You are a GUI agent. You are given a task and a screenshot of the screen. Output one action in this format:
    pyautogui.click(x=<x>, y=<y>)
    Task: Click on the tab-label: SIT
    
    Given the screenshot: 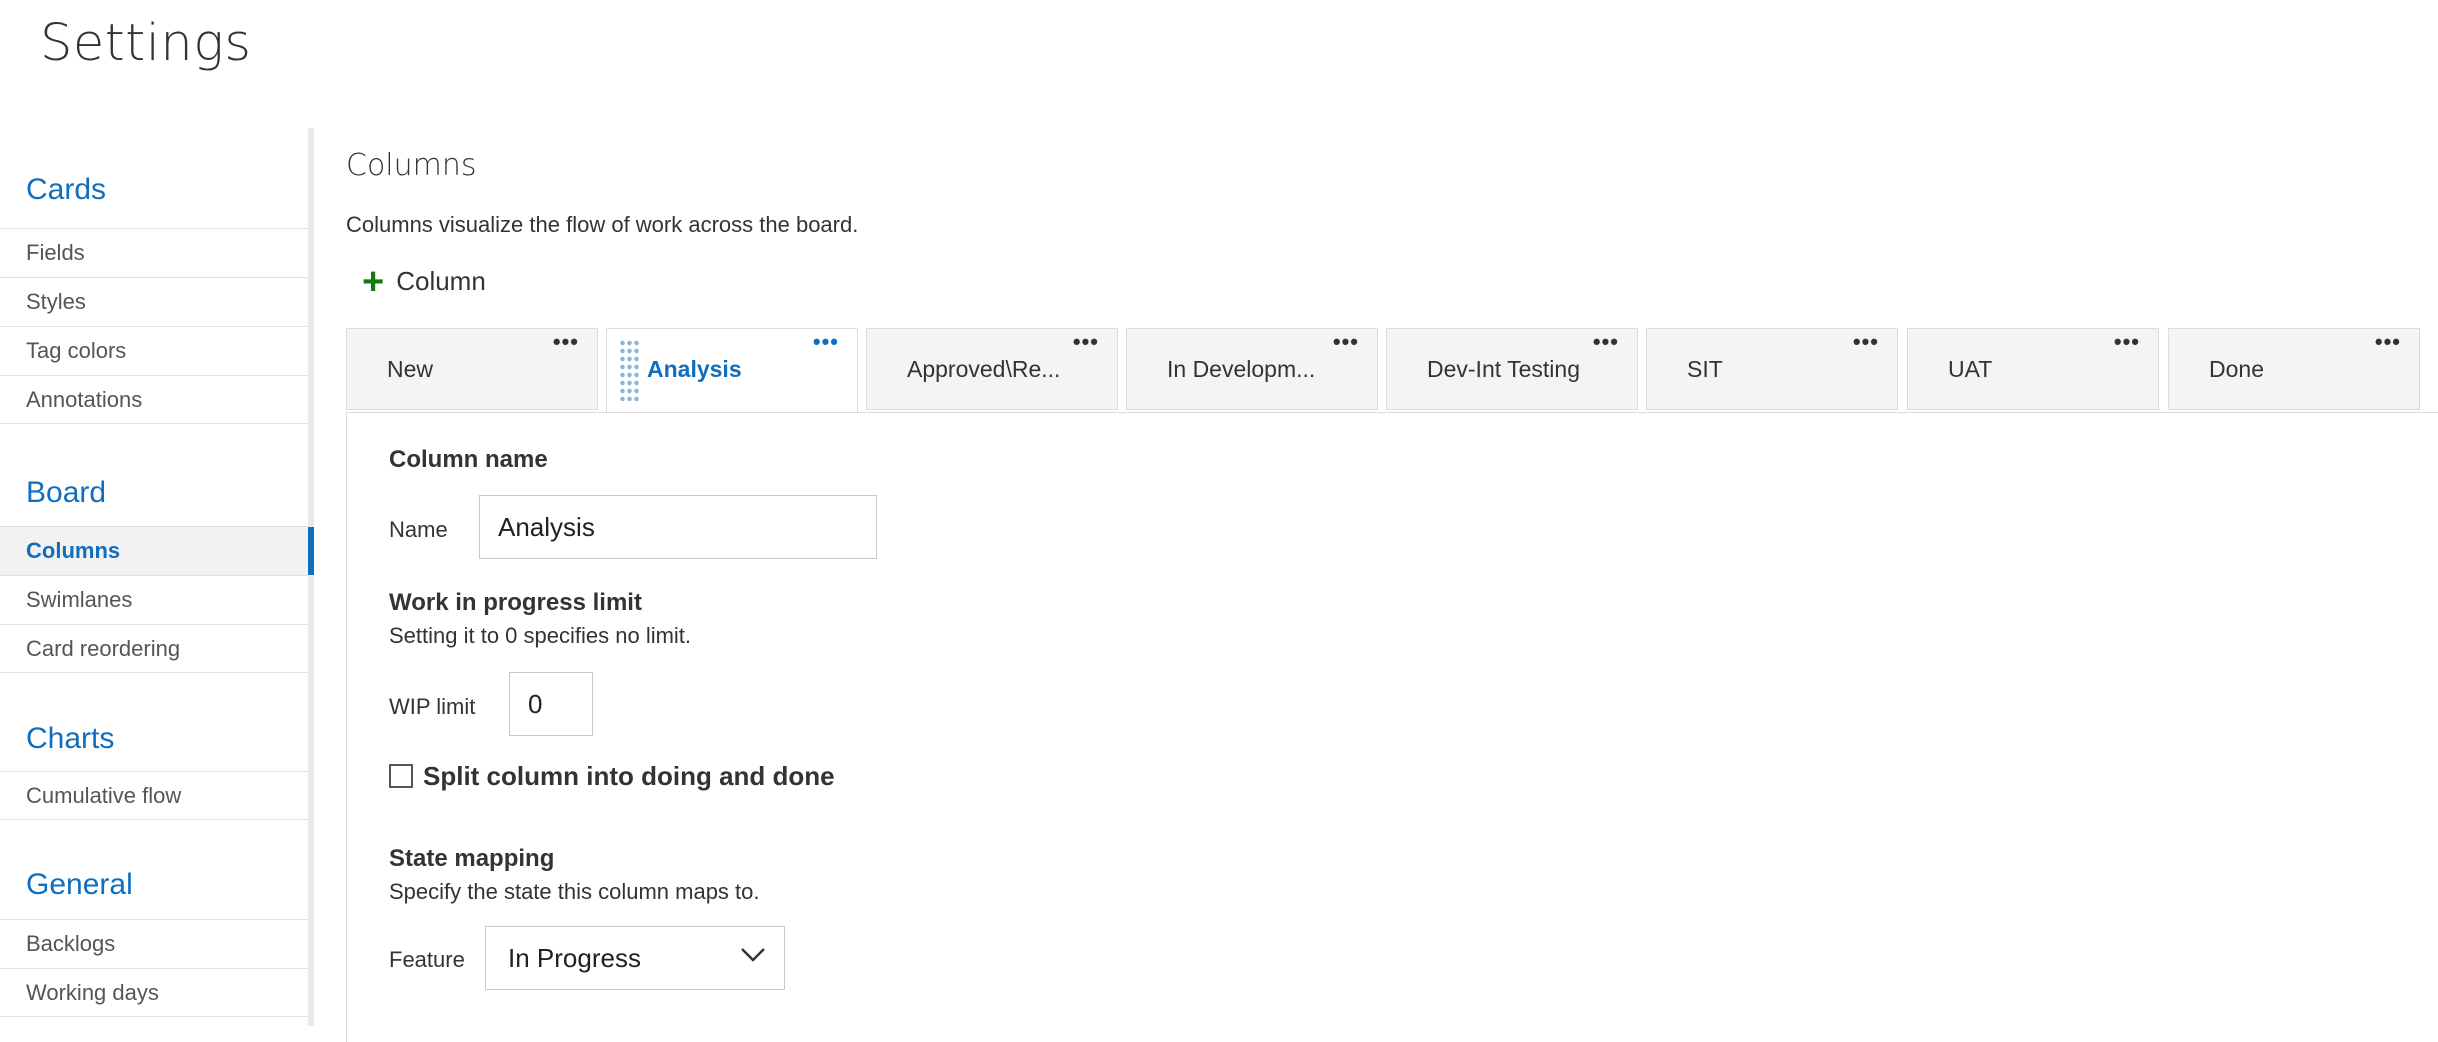 What is the action you would take?
    pyautogui.click(x=1705, y=369)
    